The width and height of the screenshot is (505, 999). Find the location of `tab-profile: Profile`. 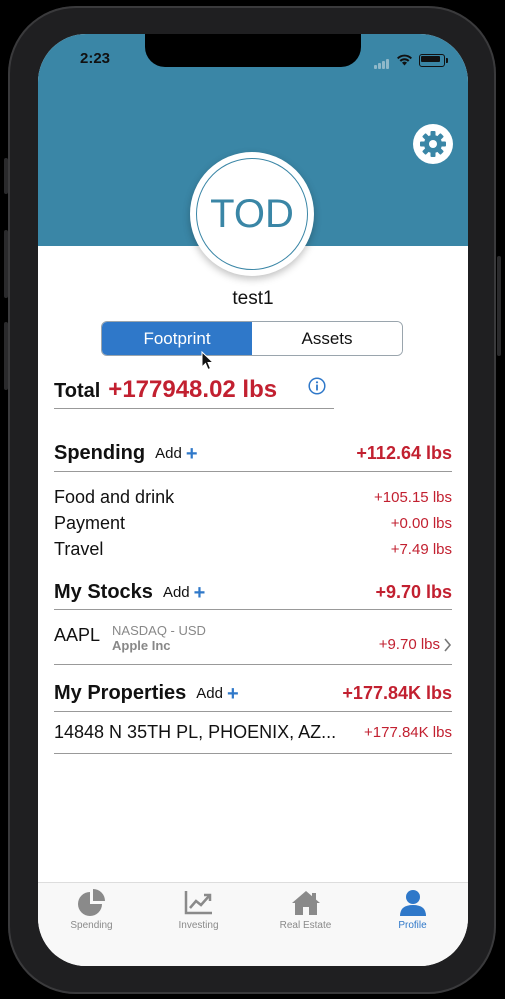

tab-profile: Profile is located at coordinates (412, 910).